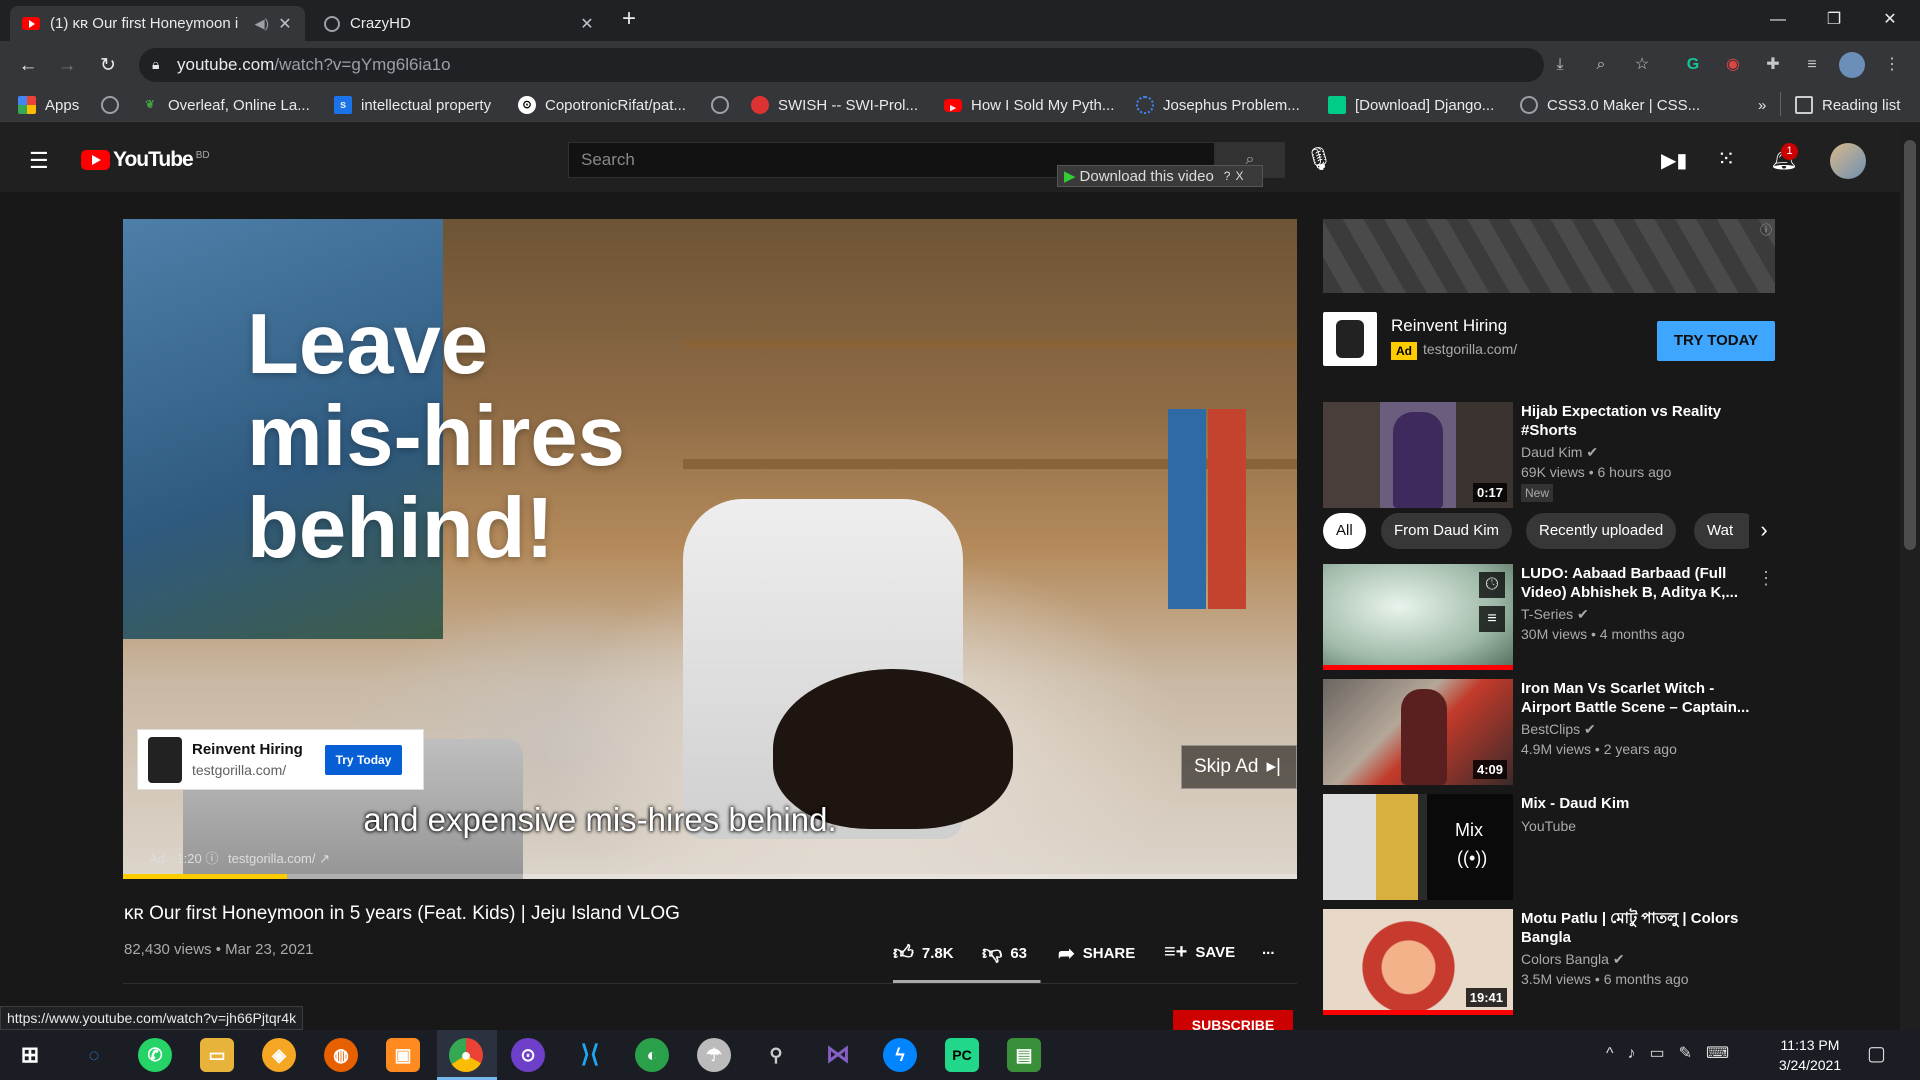  Describe the element at coordinates (1492, 619) in the screenshot. I see `add-to-queue-icon: ≡` at that location.